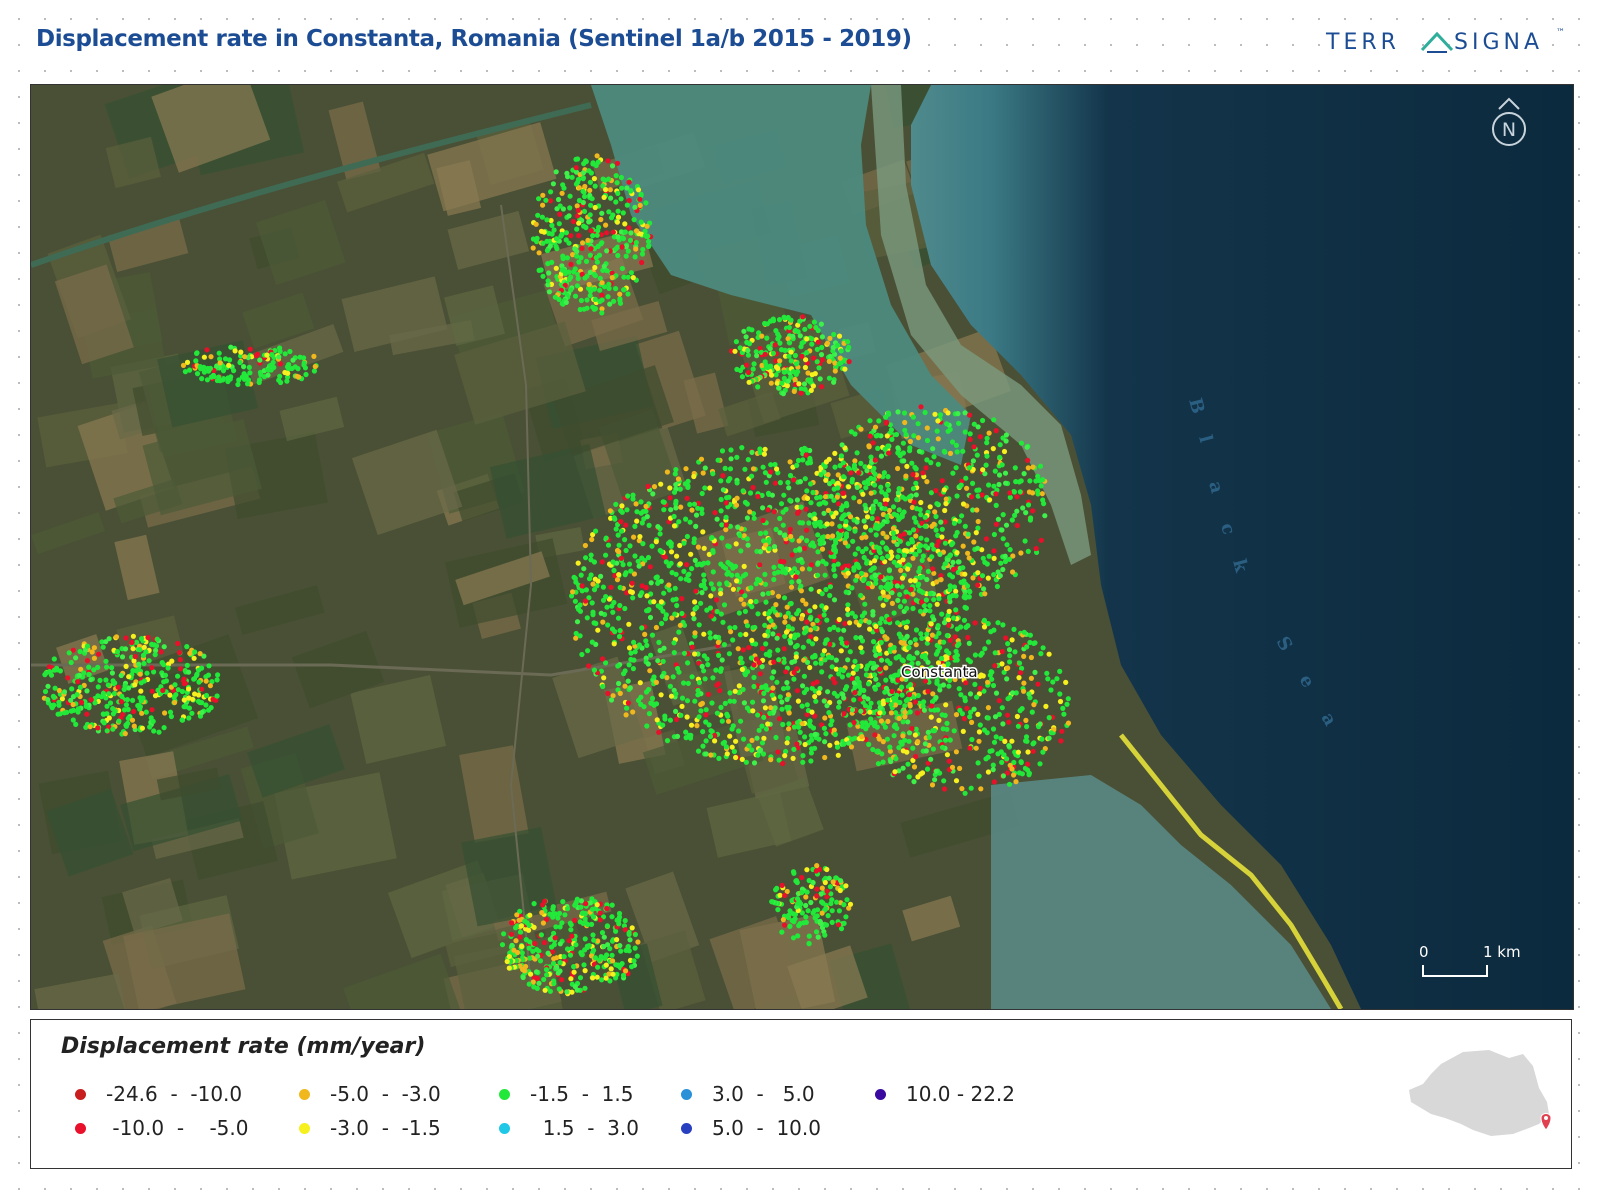 This screenshot has height=1196, width=1600. I want to click on legend-label: 3.0 - 5.0, so click(763, 1094).